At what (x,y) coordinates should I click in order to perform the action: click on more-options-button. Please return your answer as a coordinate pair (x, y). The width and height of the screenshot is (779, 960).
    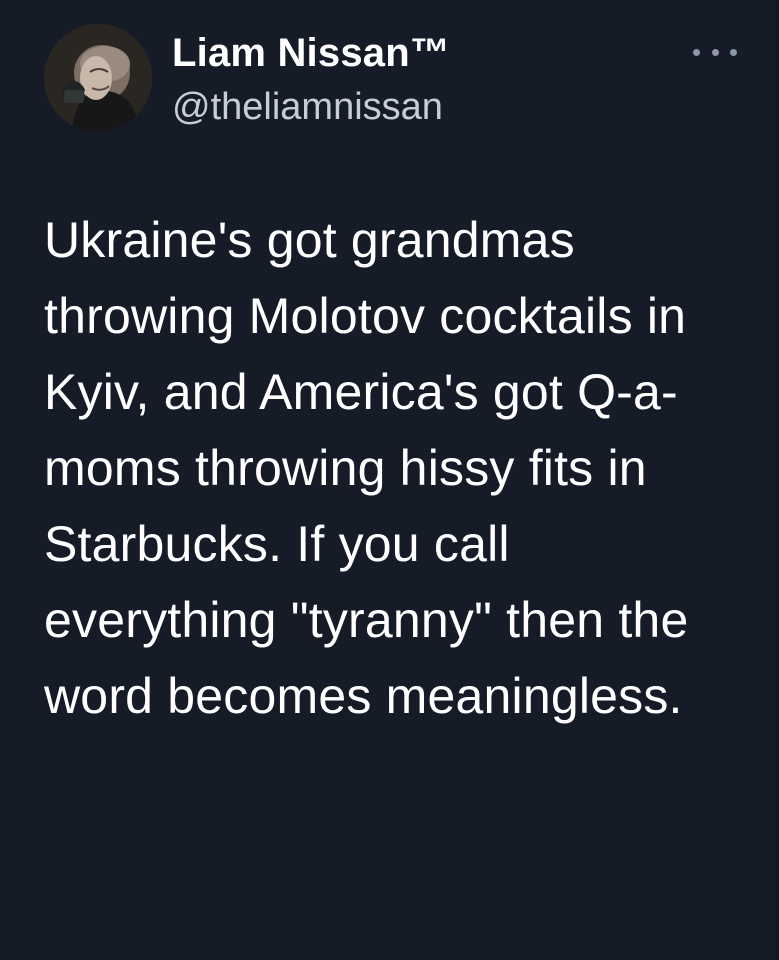
    Looking at the image, I should click on (715, 52).